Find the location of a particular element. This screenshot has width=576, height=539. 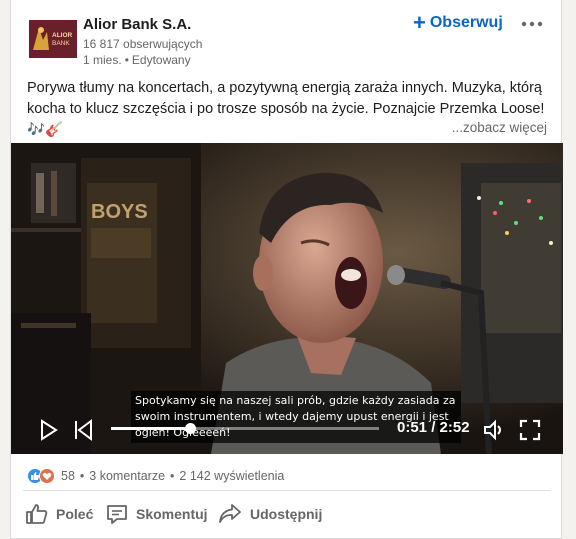

company-logo: ALIOR BANK is located at coordinates (53, 39).